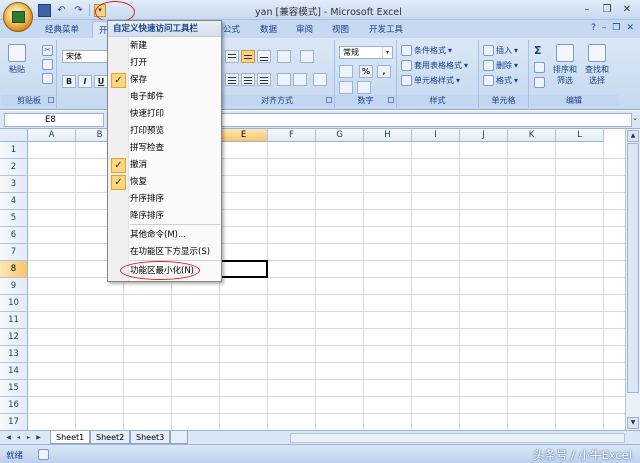  What do you see at coordinates (539, 67) in the screenshot?
I see `fill-icon` at bounding box center [539, 67].